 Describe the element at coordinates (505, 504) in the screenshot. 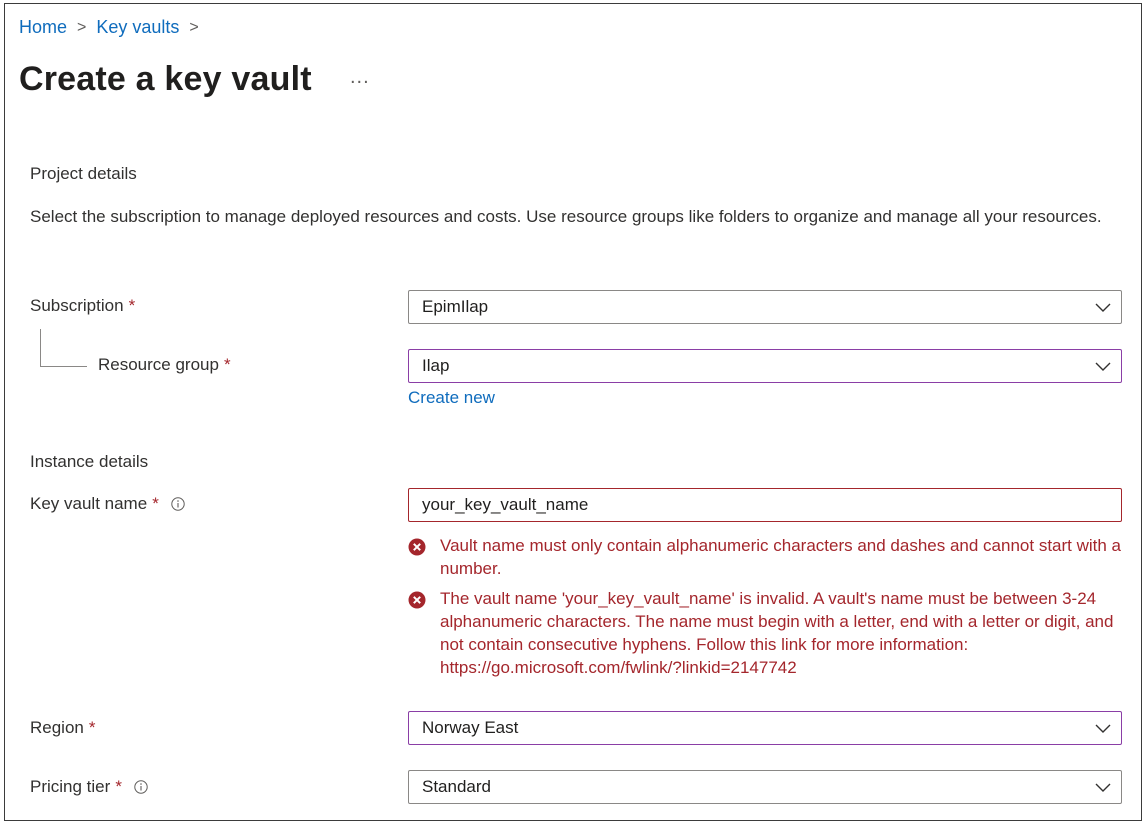

I see `key-vault-name-value: your_key_vault_name` at that location.